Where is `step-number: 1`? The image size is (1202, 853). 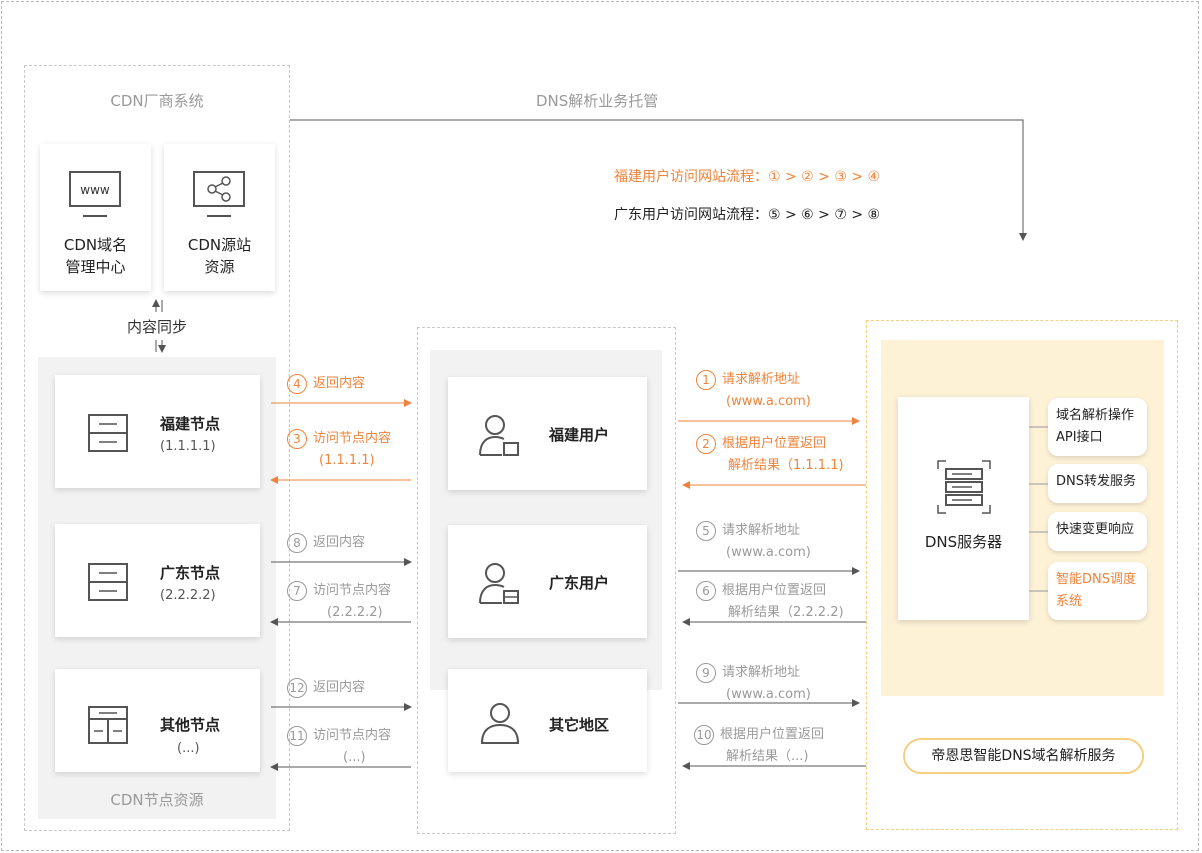
step-number: 1 is located at coordinates (706, 379).